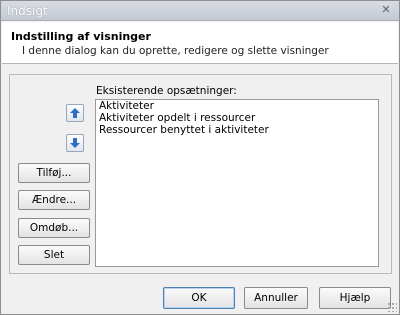 This screenshot has width=400, height=315. What do you see at coordinates (392, 307) in the screenshot?
I see `resize-grip` at bounding box center [392, 307].